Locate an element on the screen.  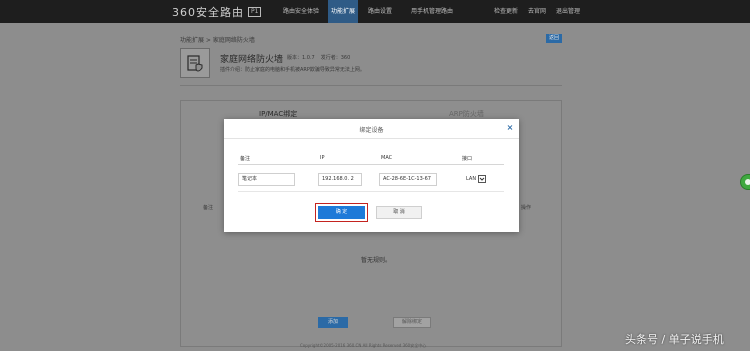
feature-meta: 版本：1.0.7 发行者：360 is located at coordinates (318, 57).